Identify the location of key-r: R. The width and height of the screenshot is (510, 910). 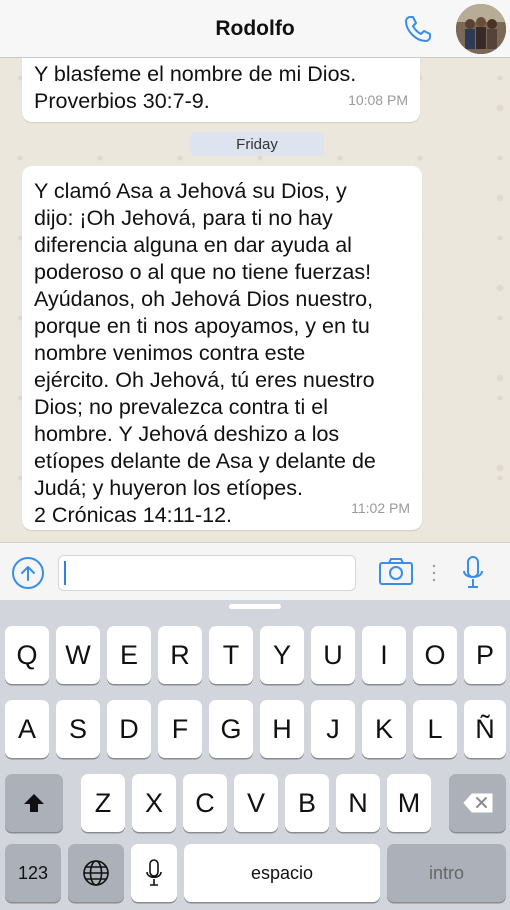
(180, 655).